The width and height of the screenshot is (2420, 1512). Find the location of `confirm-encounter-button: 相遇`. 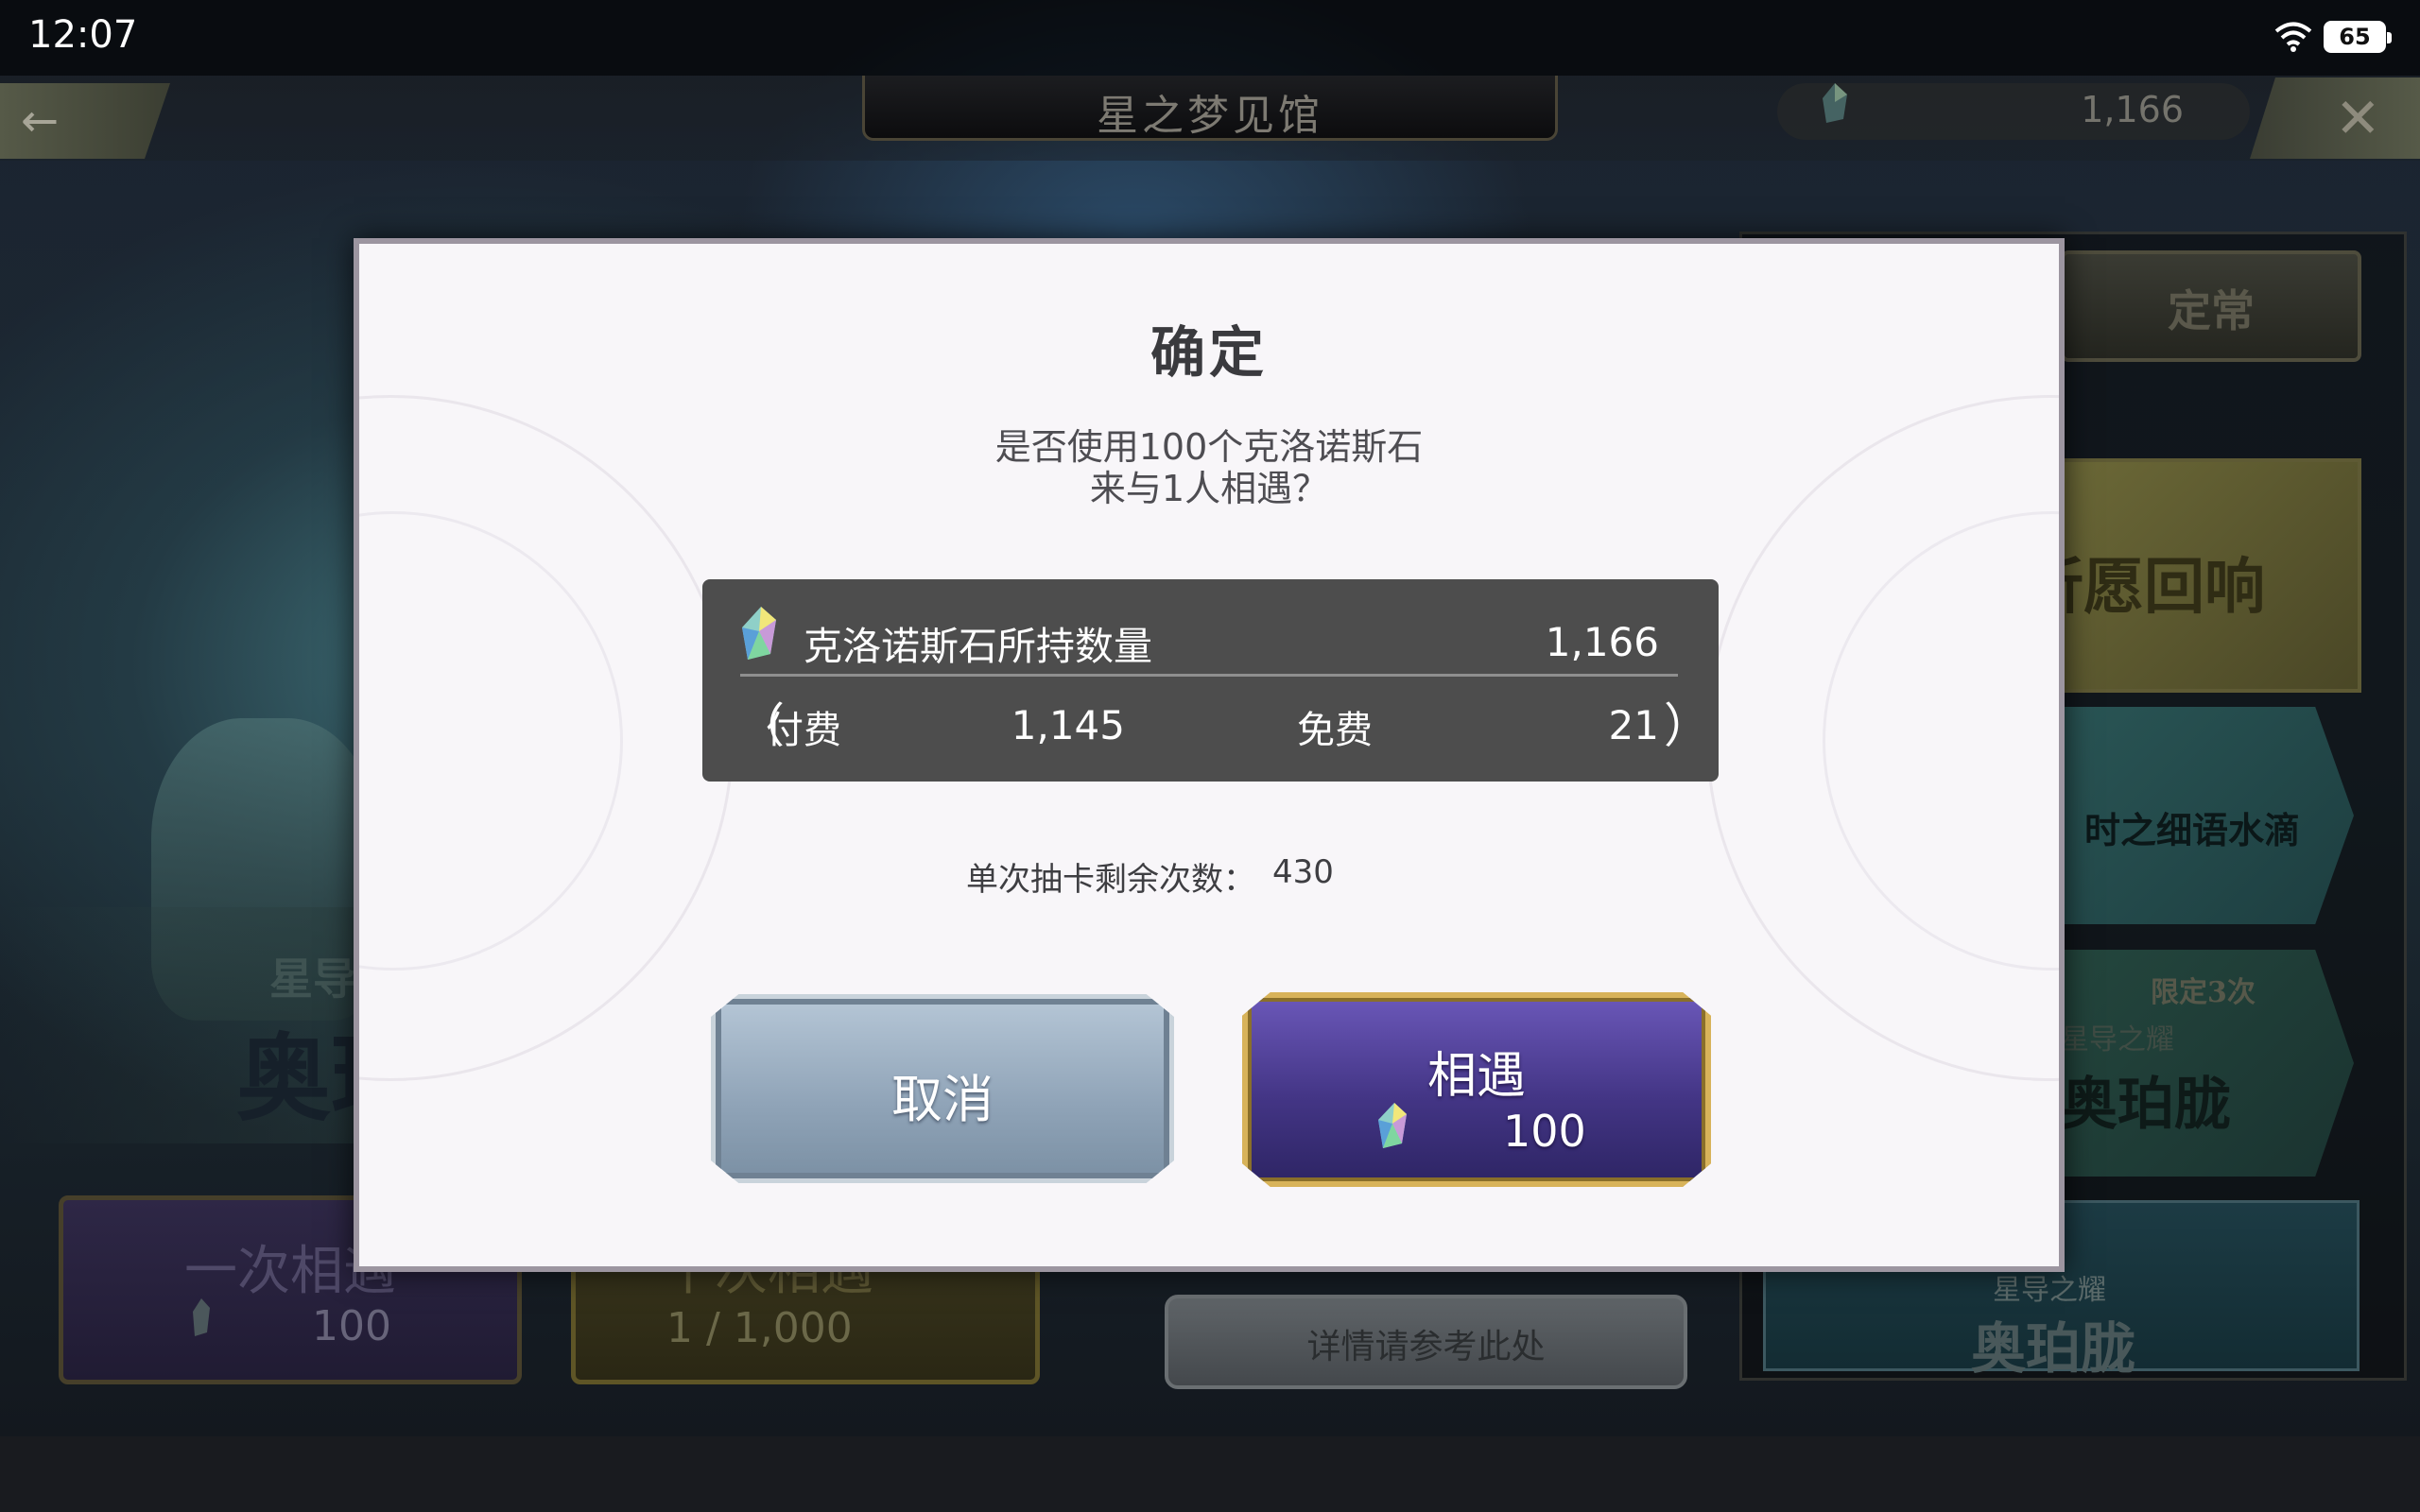

confirm-encounter-button: 相遇 is located at coordinates (1476, 1089).